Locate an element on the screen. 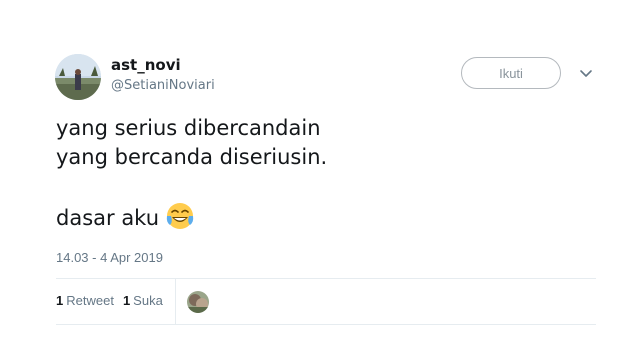  retweet-stat: 1 Retweet is located at coordinates (85, 301).